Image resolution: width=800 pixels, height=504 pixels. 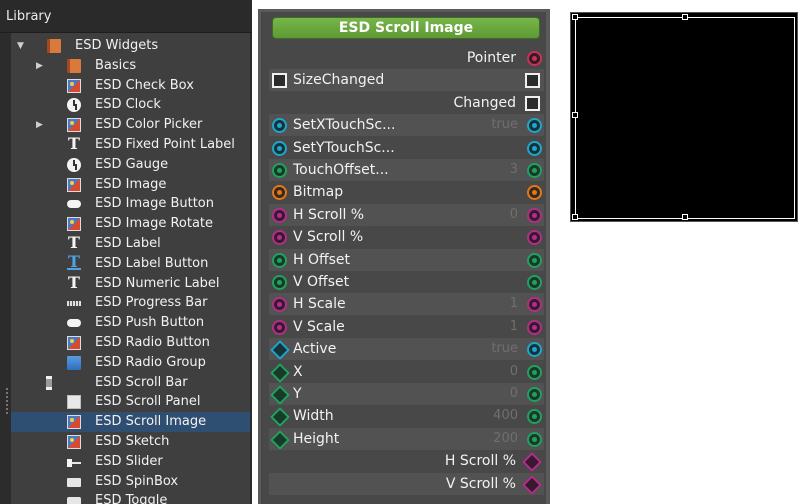 What do you see at coordinates (130, 422) in the screenshot?
I see `library-item: ESD Scroll Image` at bounding box center [130, 422].